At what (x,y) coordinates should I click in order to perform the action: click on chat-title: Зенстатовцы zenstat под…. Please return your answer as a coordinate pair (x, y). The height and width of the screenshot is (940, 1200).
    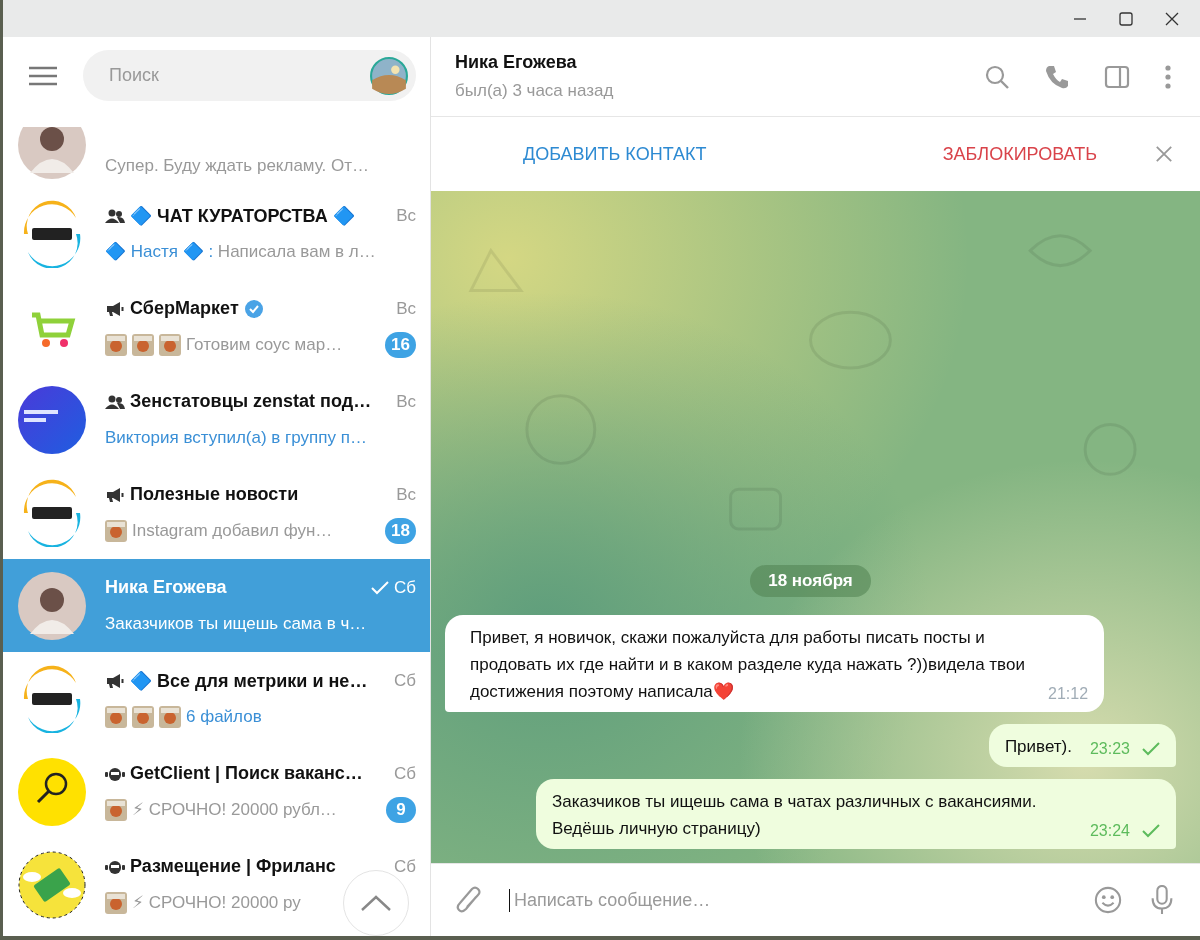
    Looking at the image, I should click on (251, 401).